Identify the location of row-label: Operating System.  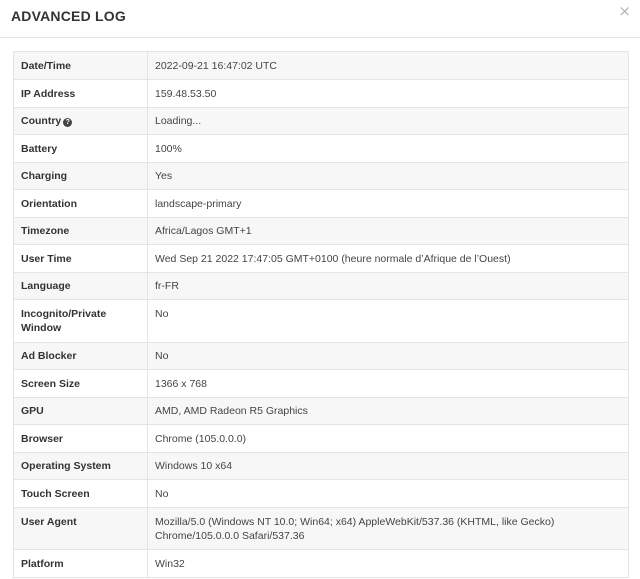
(80, 466).